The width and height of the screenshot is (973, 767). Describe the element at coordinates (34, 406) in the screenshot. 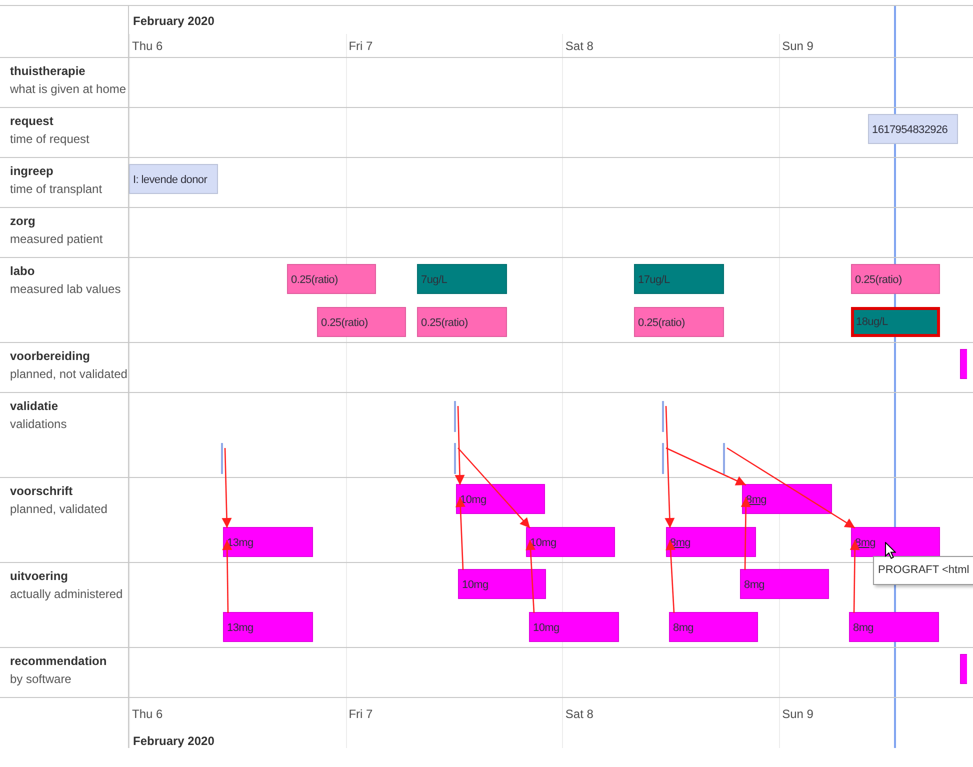

I see `group-title: validatie` at that location.